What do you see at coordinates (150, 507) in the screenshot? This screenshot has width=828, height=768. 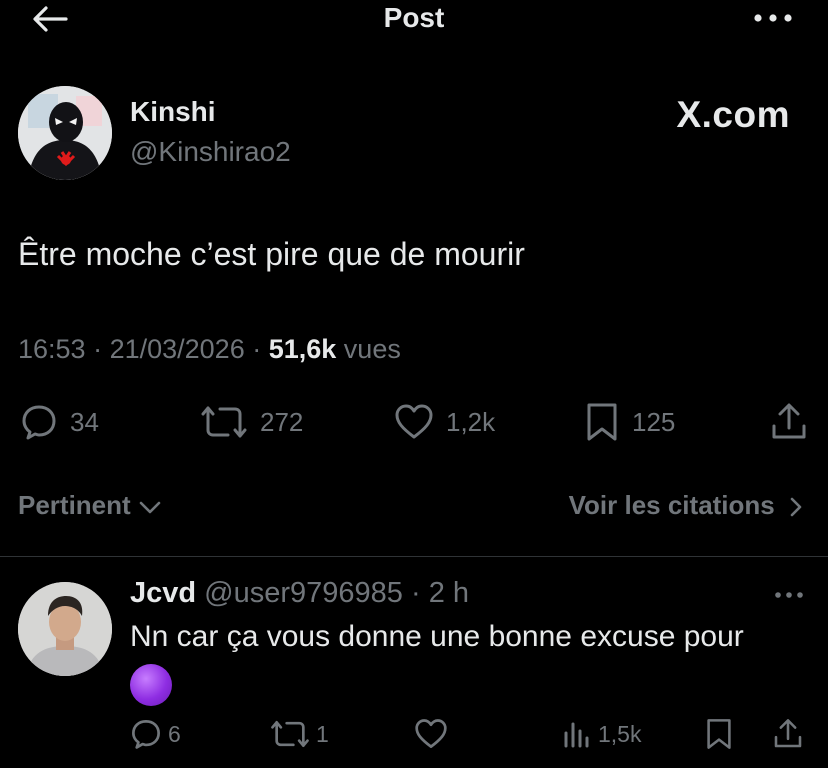 I see `chevron-down-icon` at bounding box center [150, 507].